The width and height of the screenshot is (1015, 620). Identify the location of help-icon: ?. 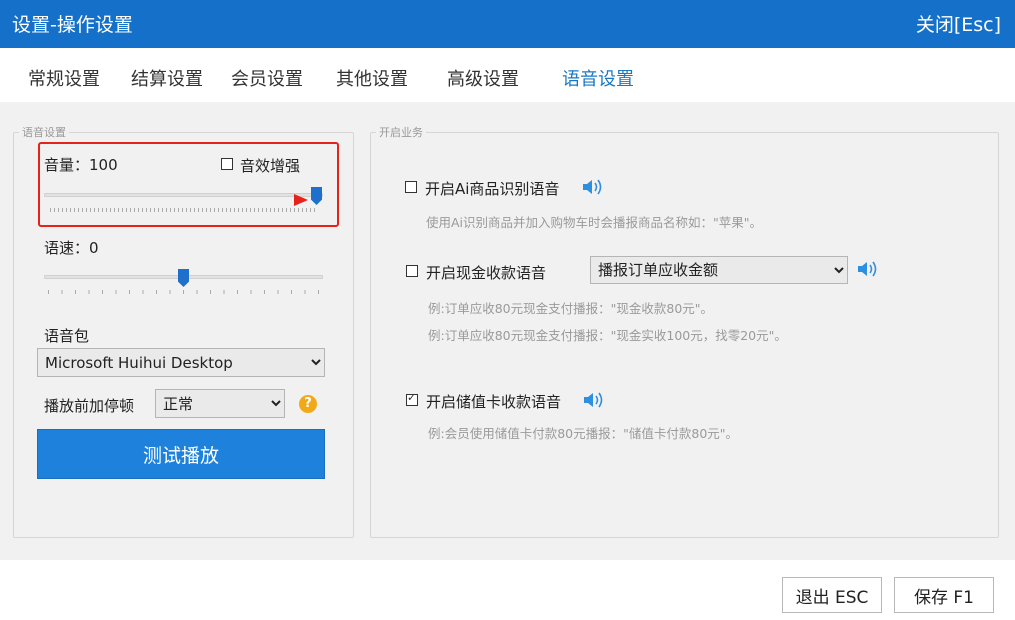
(308, 404).